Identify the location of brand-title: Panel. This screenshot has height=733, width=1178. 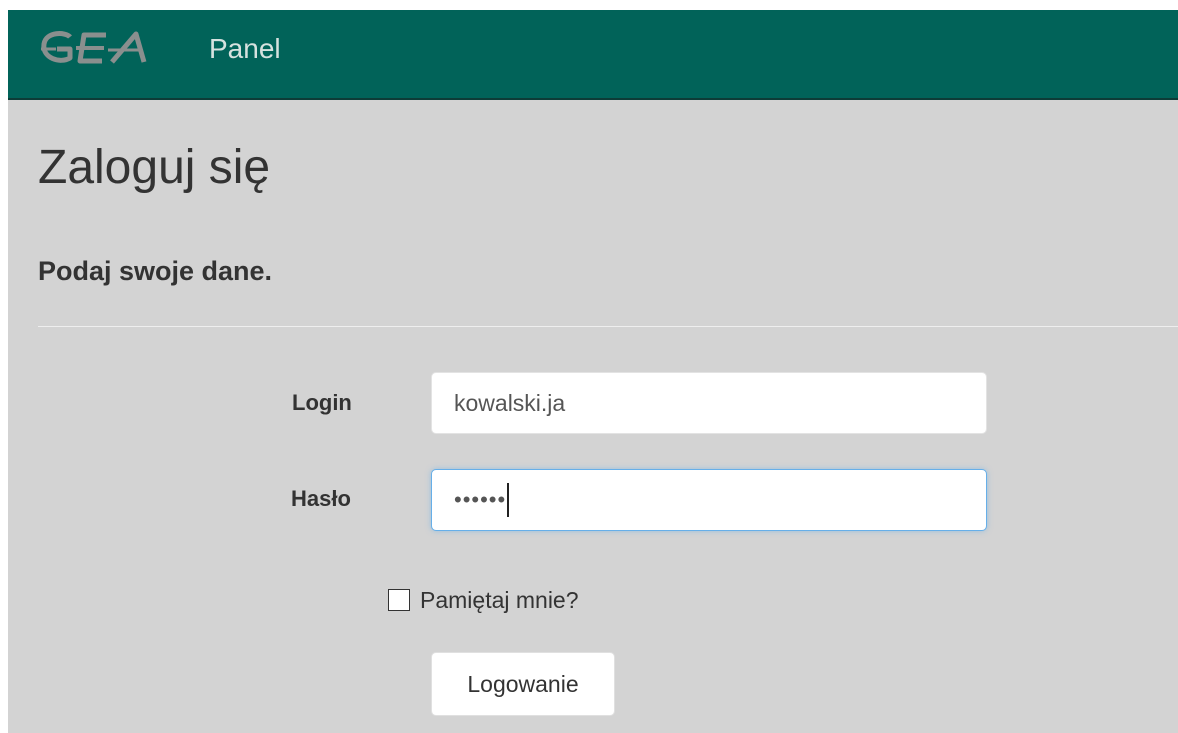
(245, 49).